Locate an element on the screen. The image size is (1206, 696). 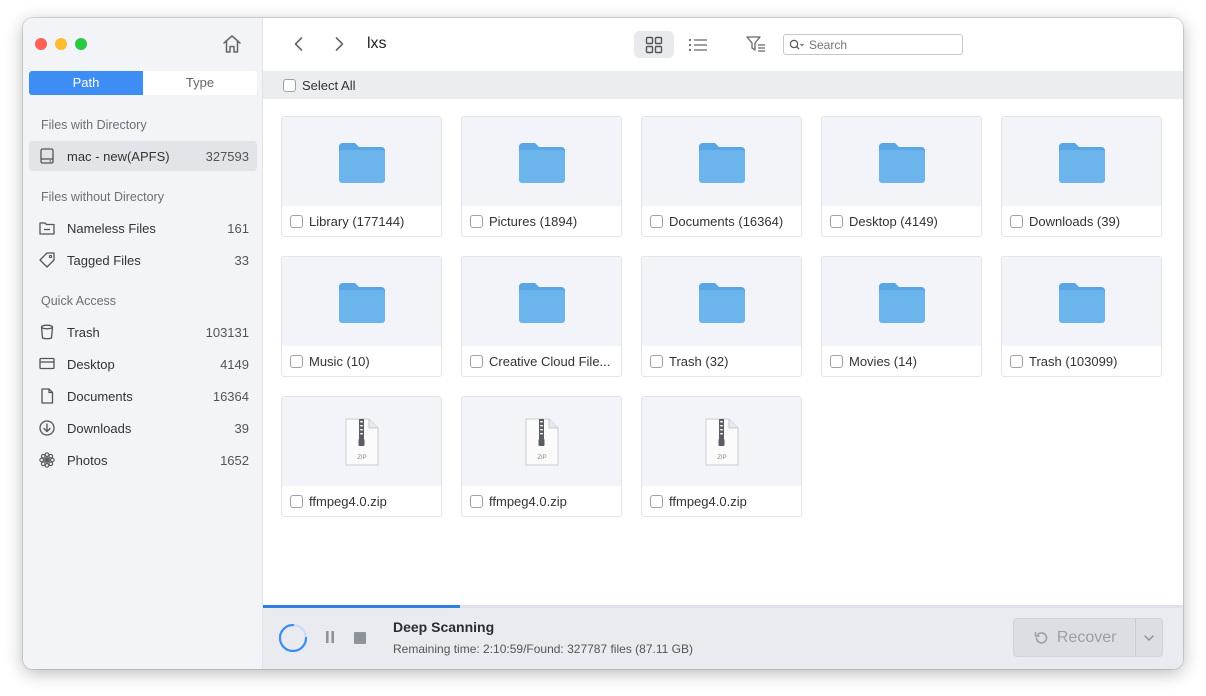
recover-icon is located at coordinates (1041, 637).